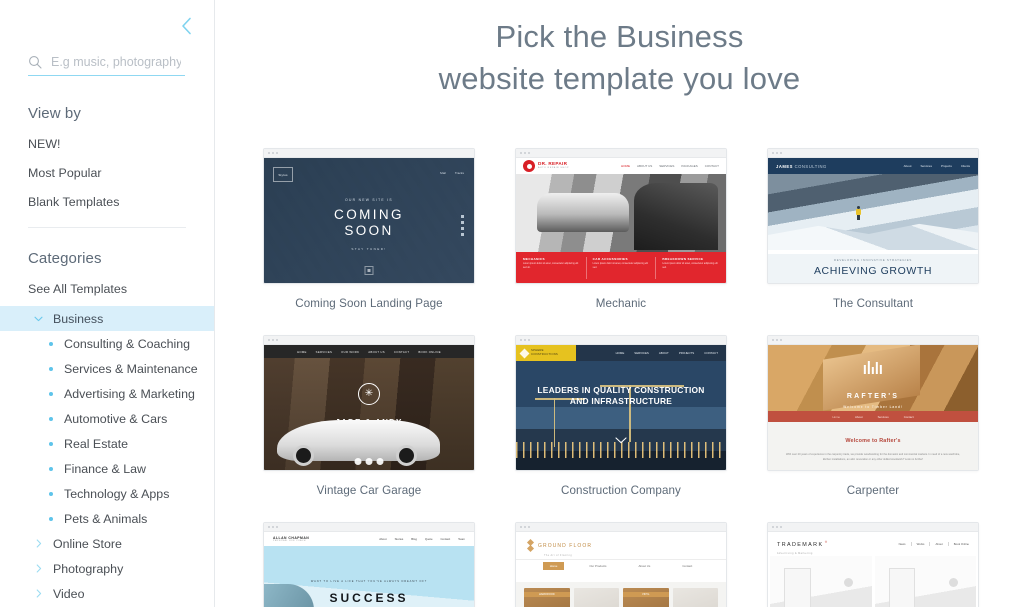 The height and width of the screenshot is (607, 1024). Describe the element at coordinates (77, 289) in the screenshot. I see `sidebar-item-see-all-templates: See All Templates` at that location.